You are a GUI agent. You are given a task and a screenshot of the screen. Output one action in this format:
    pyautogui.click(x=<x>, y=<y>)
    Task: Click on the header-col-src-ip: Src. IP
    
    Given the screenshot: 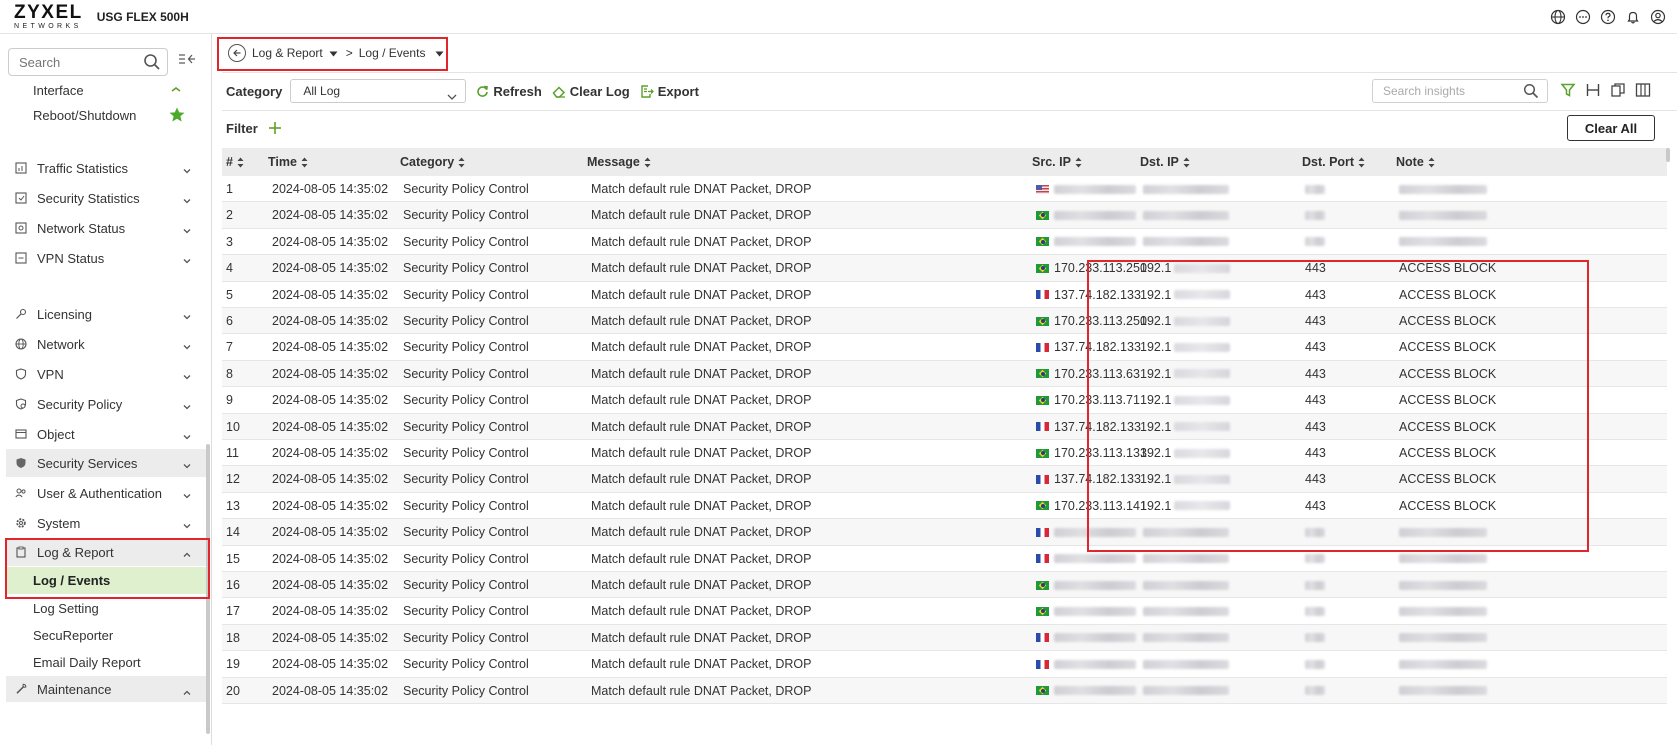 What is the action you would take?
    pyautogui.click(x=1057, y=162)
    